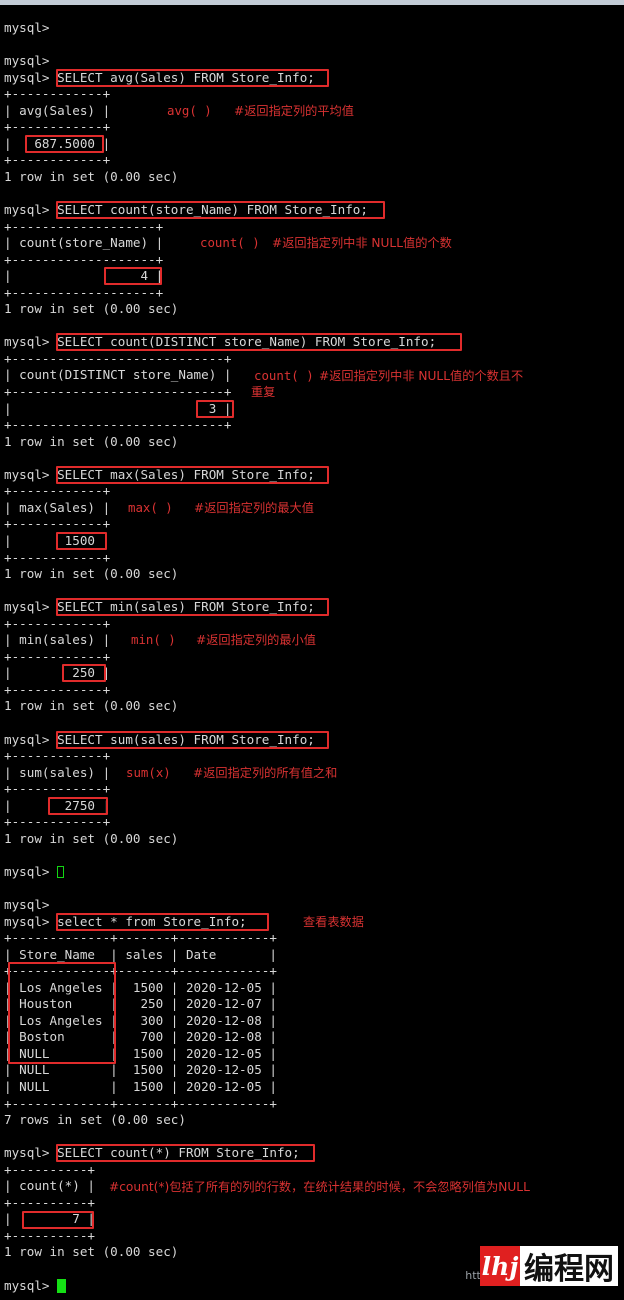 The height and width of the screenshot is (1300, 624). What do you see at coordinates (57, 673) in the screenshot?
I see `terminal-line: | 250 |` at bounding box center [57, 673].